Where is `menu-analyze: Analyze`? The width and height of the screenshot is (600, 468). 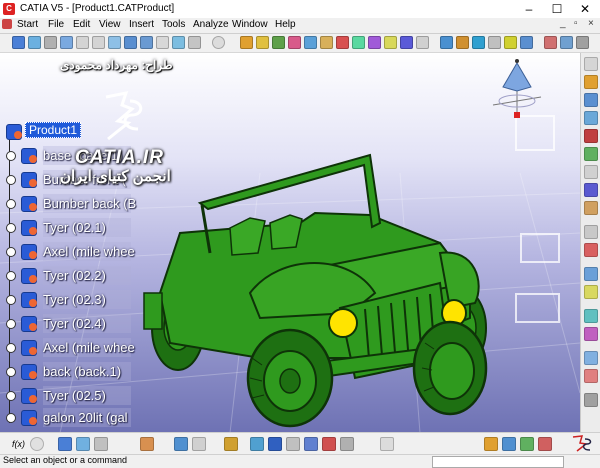 menu-analyze: Analyze is located at coordinates (211, 24).